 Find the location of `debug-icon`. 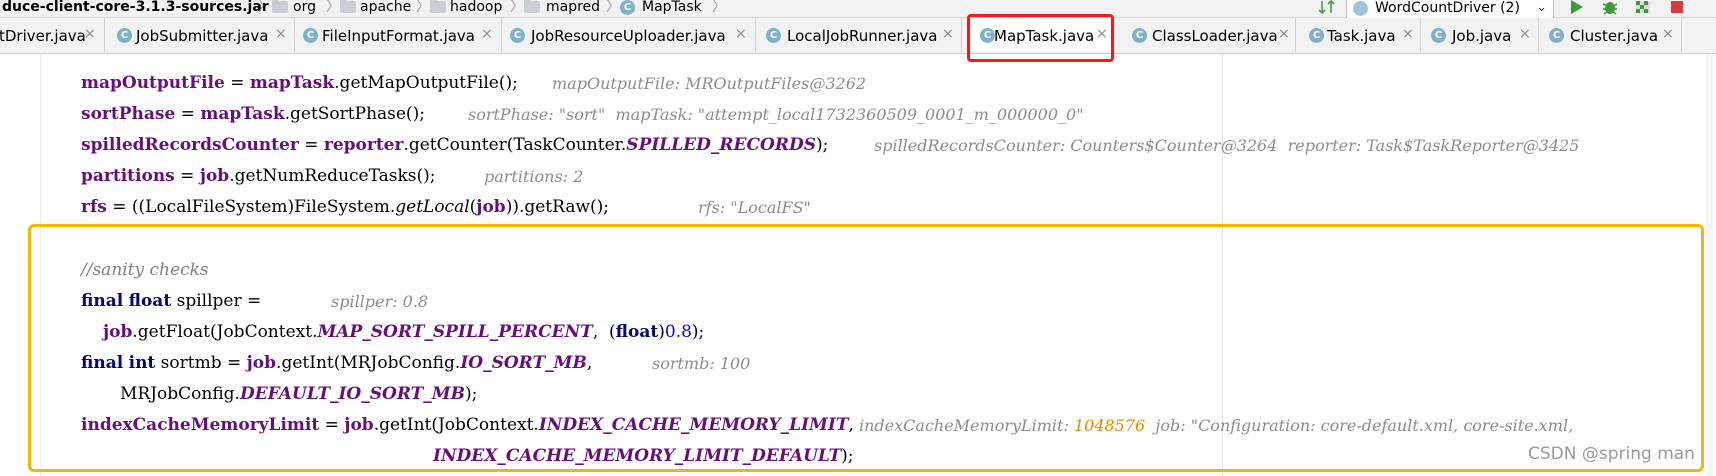

debug-icon is located at coordinates (1610, 7).